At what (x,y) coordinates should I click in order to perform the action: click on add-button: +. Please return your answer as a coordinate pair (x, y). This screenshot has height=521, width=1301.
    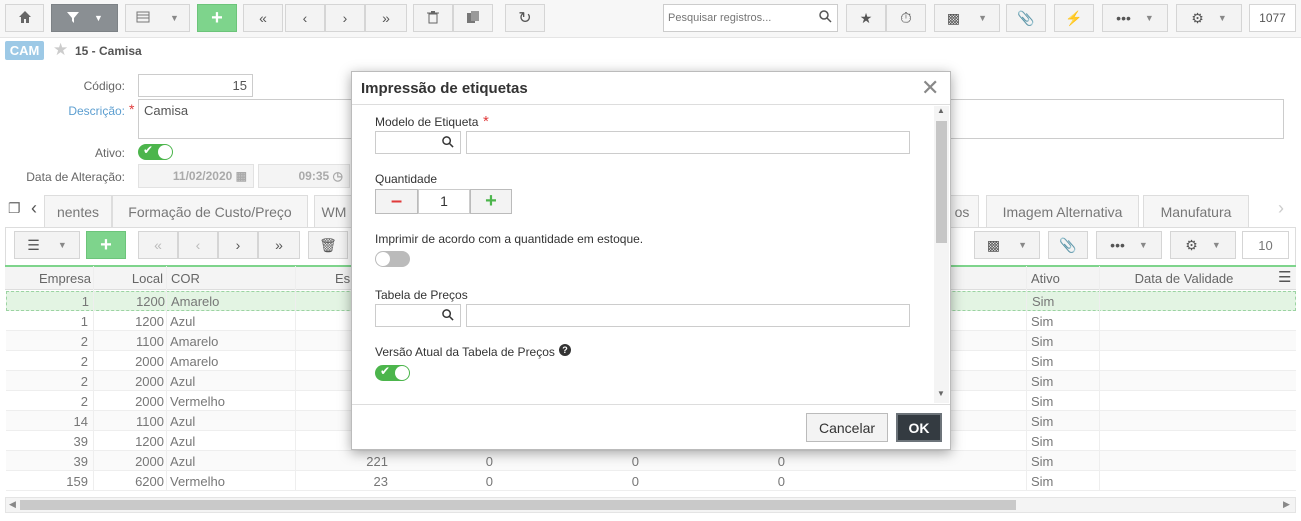
    Looking at the image, I should click on (217, 18).